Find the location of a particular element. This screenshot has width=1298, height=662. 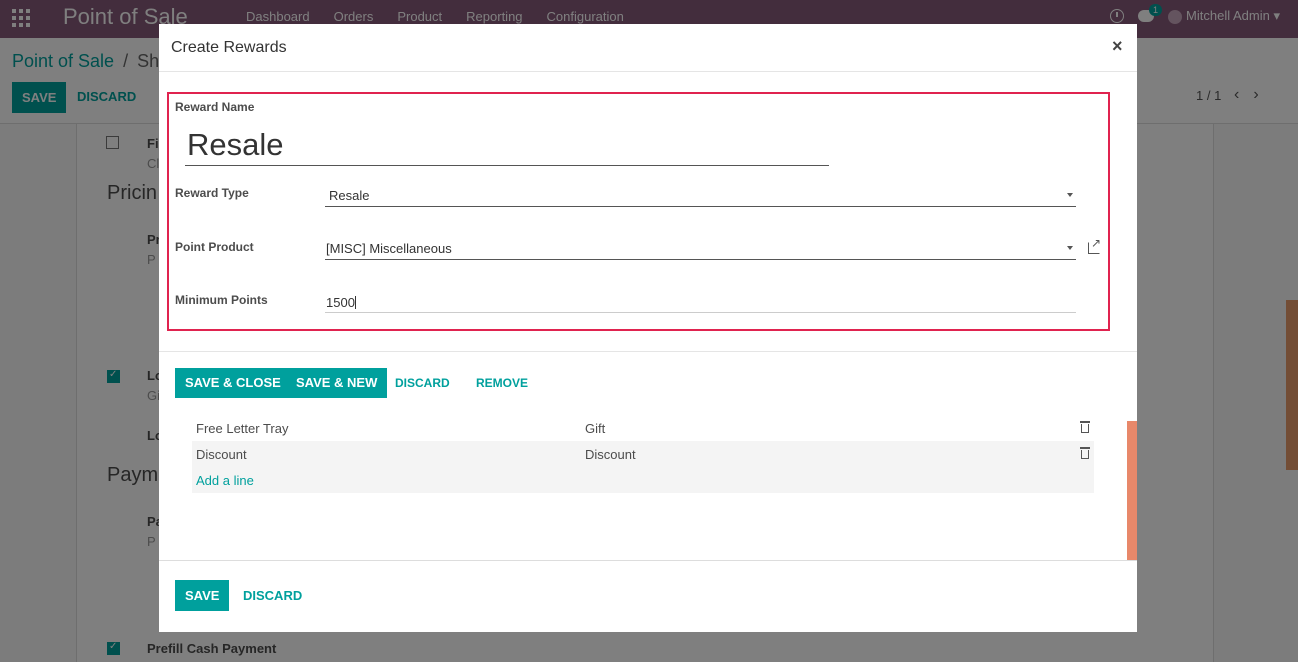

save-and-new-button: SAVE & NEW is located at coordinates (337, 383).